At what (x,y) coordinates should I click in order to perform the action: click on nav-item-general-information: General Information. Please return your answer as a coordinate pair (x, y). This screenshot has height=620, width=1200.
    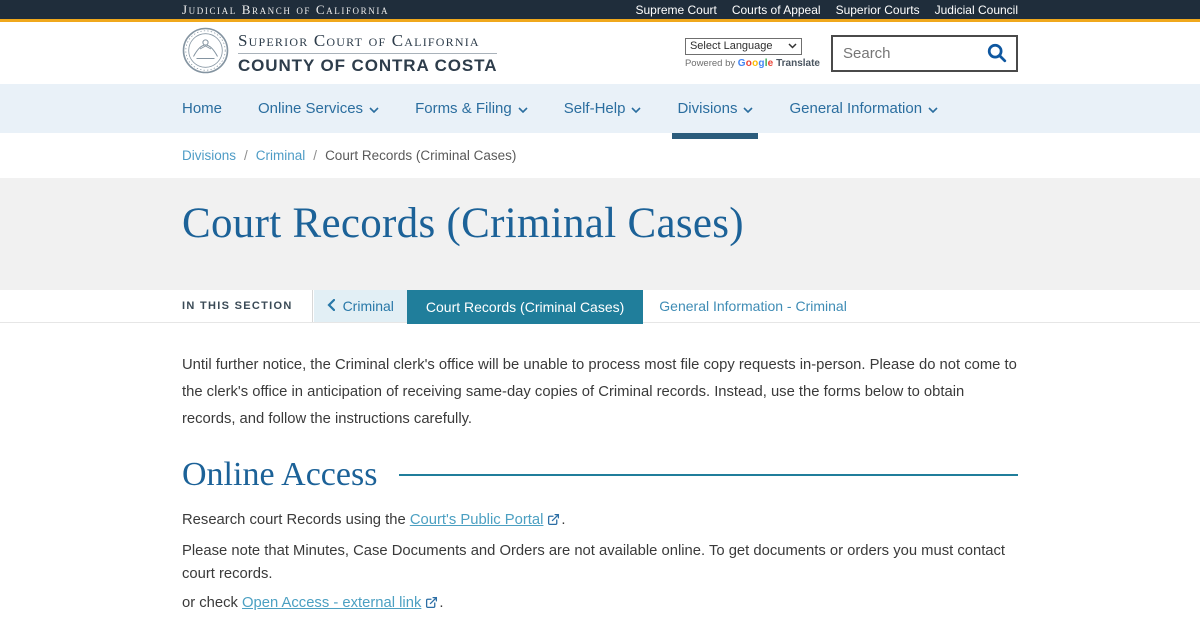
    Looking at the image, I should click on (863, 108).